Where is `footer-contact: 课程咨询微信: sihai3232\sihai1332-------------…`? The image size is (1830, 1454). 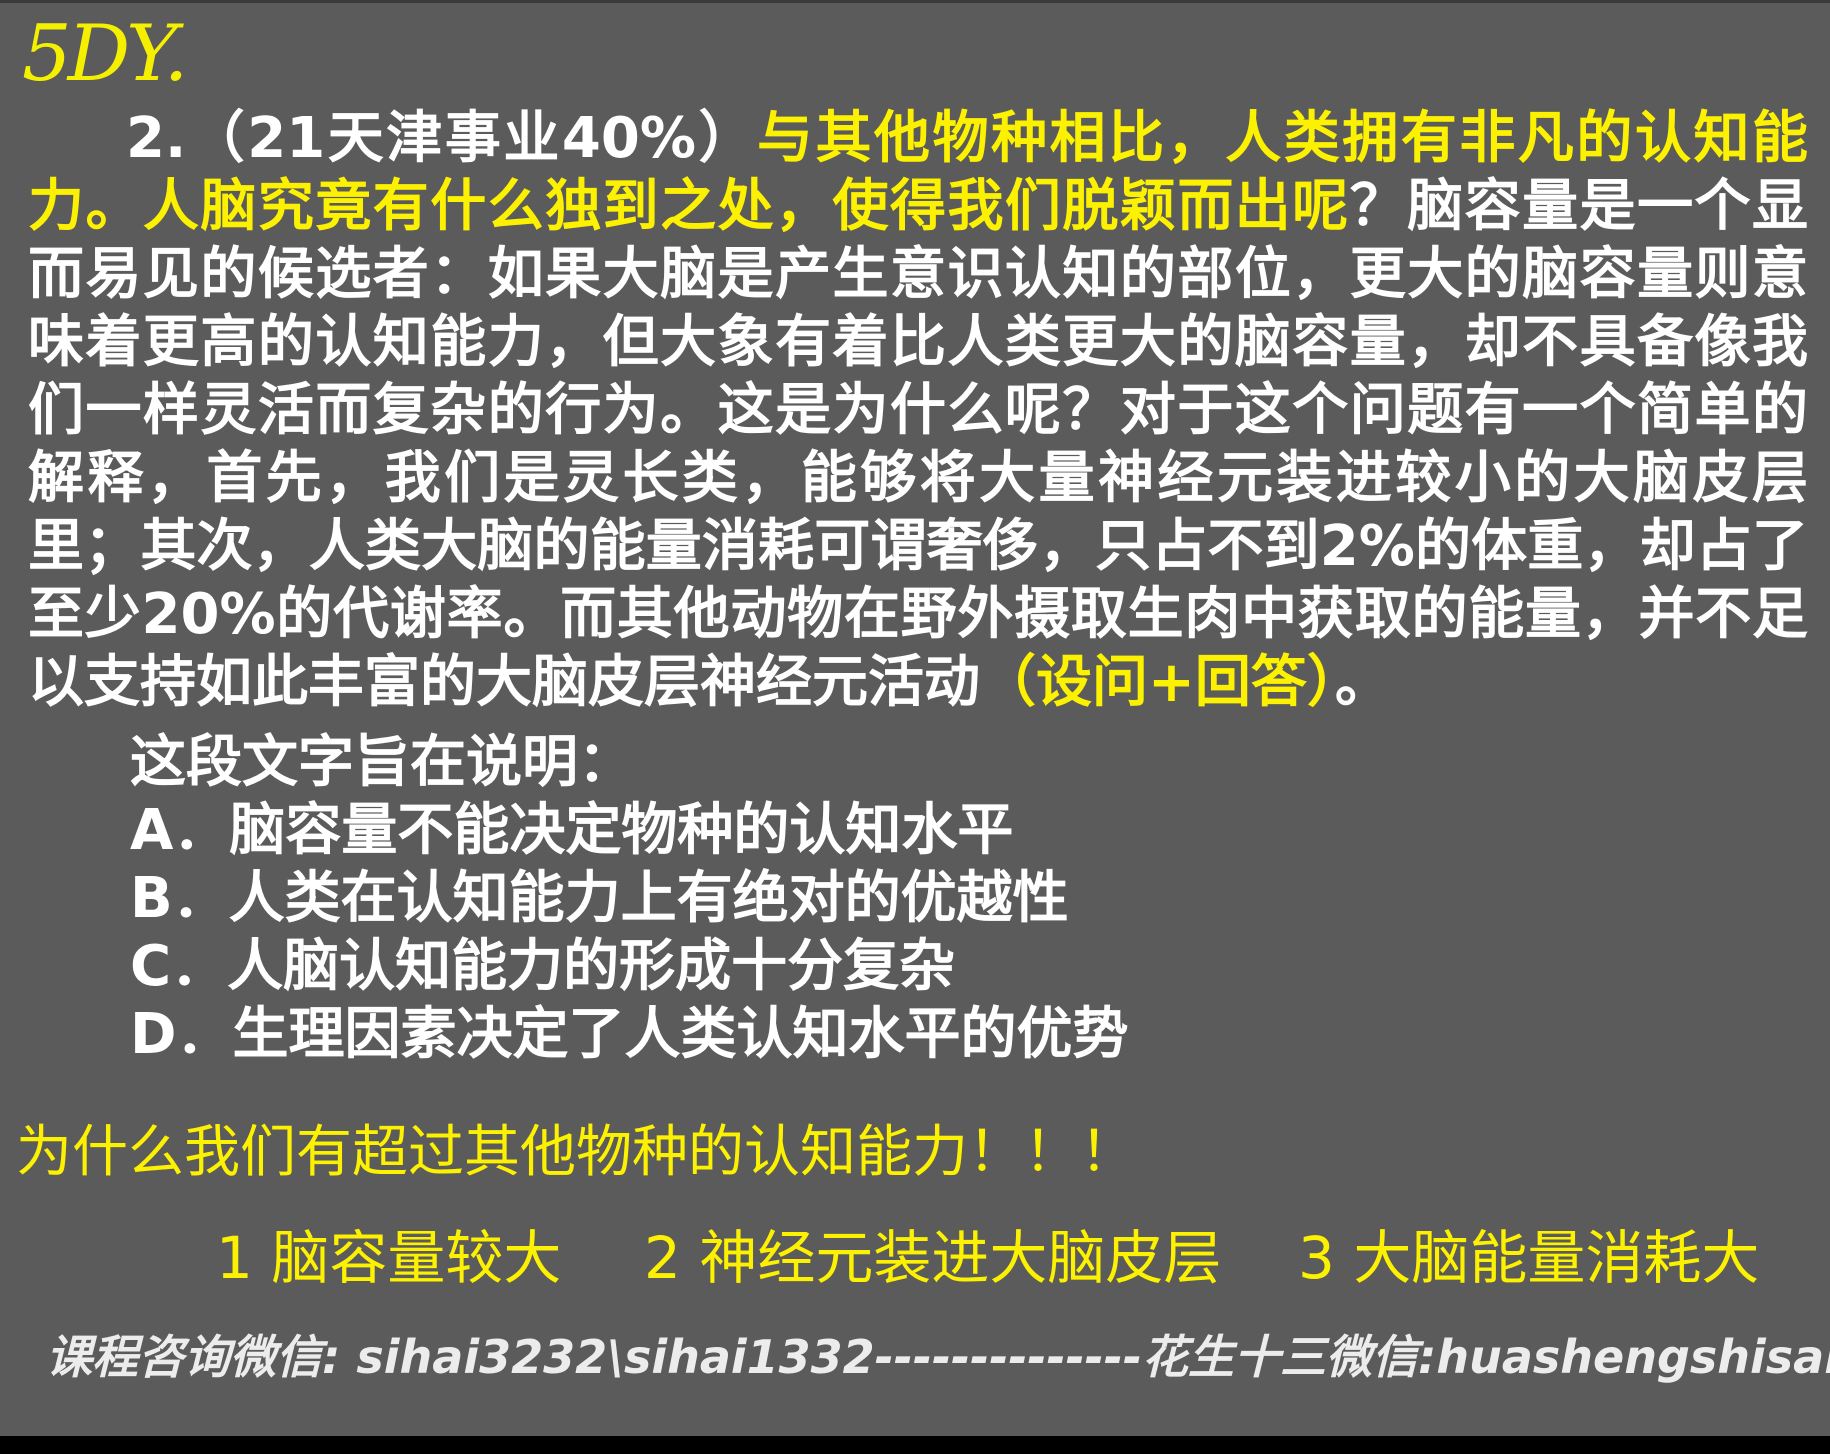 footer-contact: 课程咨询微信: sihai3232\sihai1332-------------… is located at coordinates (938, 1357).